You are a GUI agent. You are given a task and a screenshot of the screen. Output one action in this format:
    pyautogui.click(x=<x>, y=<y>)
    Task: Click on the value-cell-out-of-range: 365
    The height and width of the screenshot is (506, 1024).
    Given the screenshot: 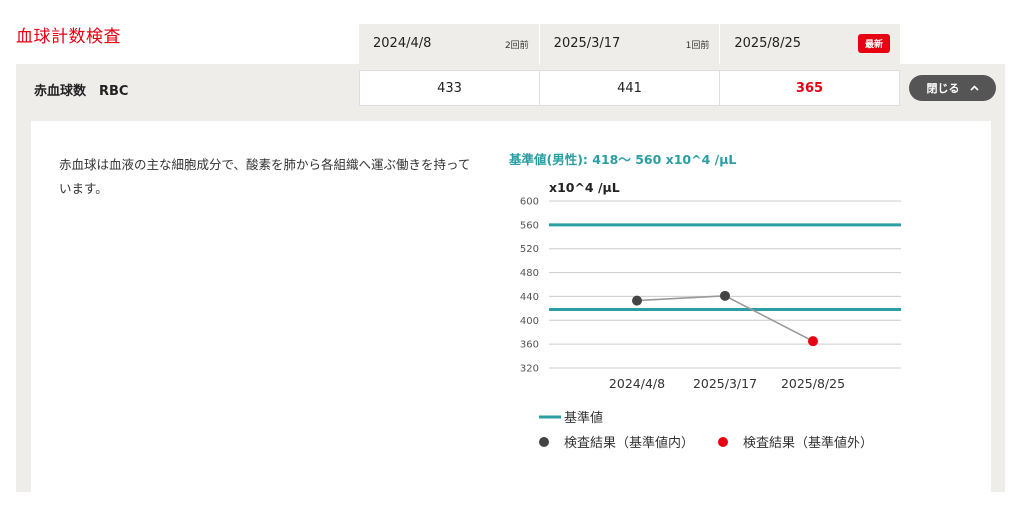 What is the action you would take?
    pyautogui.click(x=809, y=88)
    